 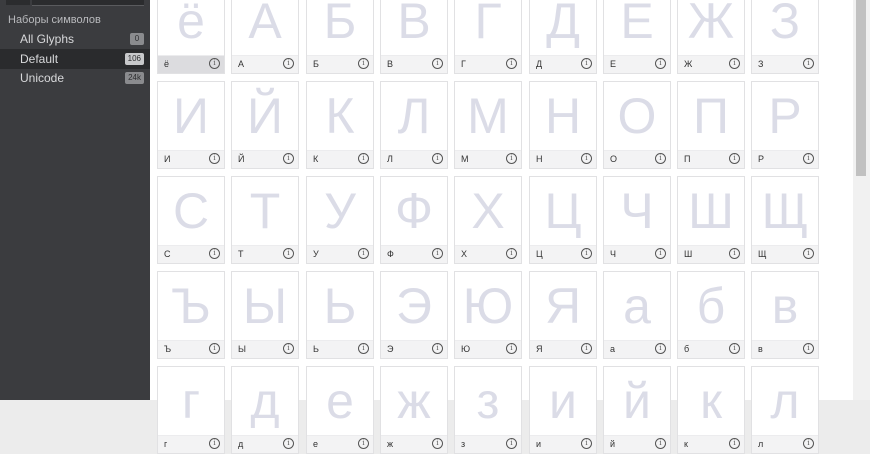 What do you see at coordinates (414, 315) in the screenshot?
I see `glyph-tile: ЭЭi` at bounding box center [414, 315].